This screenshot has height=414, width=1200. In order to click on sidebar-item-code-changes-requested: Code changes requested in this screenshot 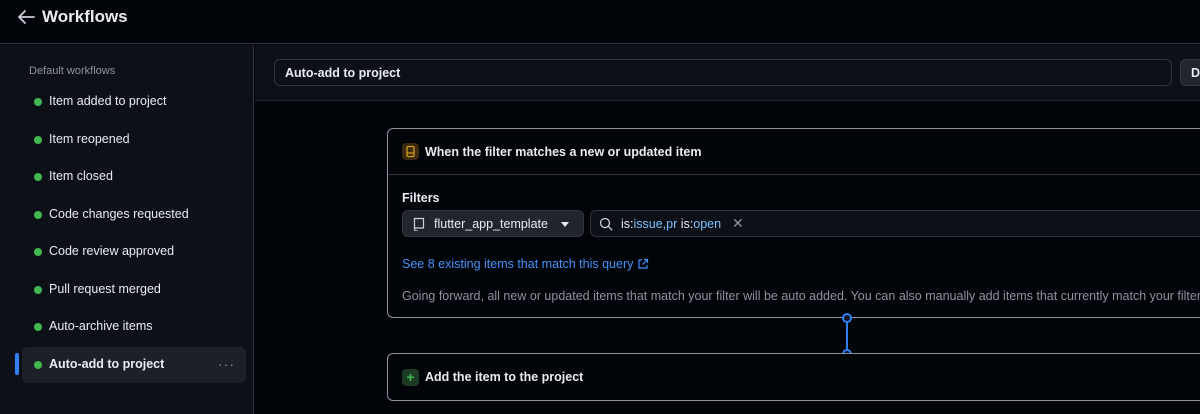, I will do `click(134, 215)`.